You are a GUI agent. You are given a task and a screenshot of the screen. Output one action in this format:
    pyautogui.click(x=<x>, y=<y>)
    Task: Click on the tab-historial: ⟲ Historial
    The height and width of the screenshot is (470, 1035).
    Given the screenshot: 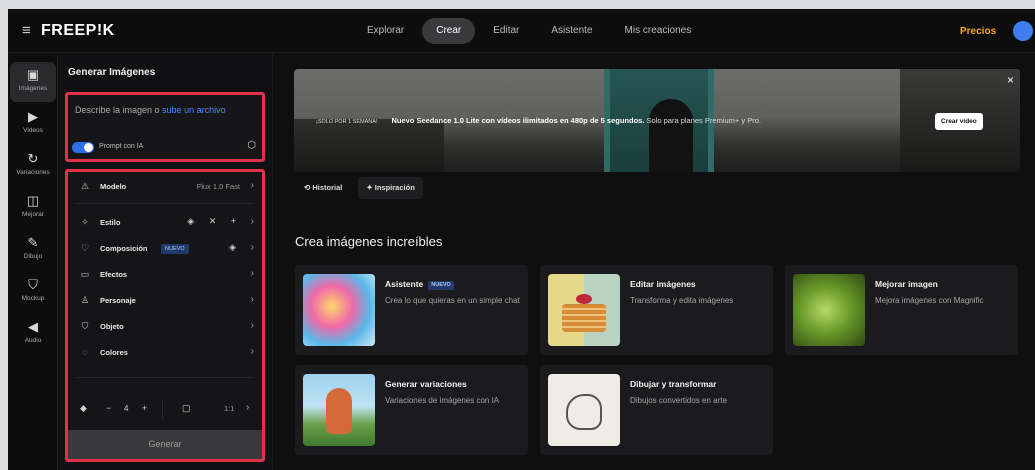 What is the action you would take?
    pyautogui.click(x=323, y=188)
    